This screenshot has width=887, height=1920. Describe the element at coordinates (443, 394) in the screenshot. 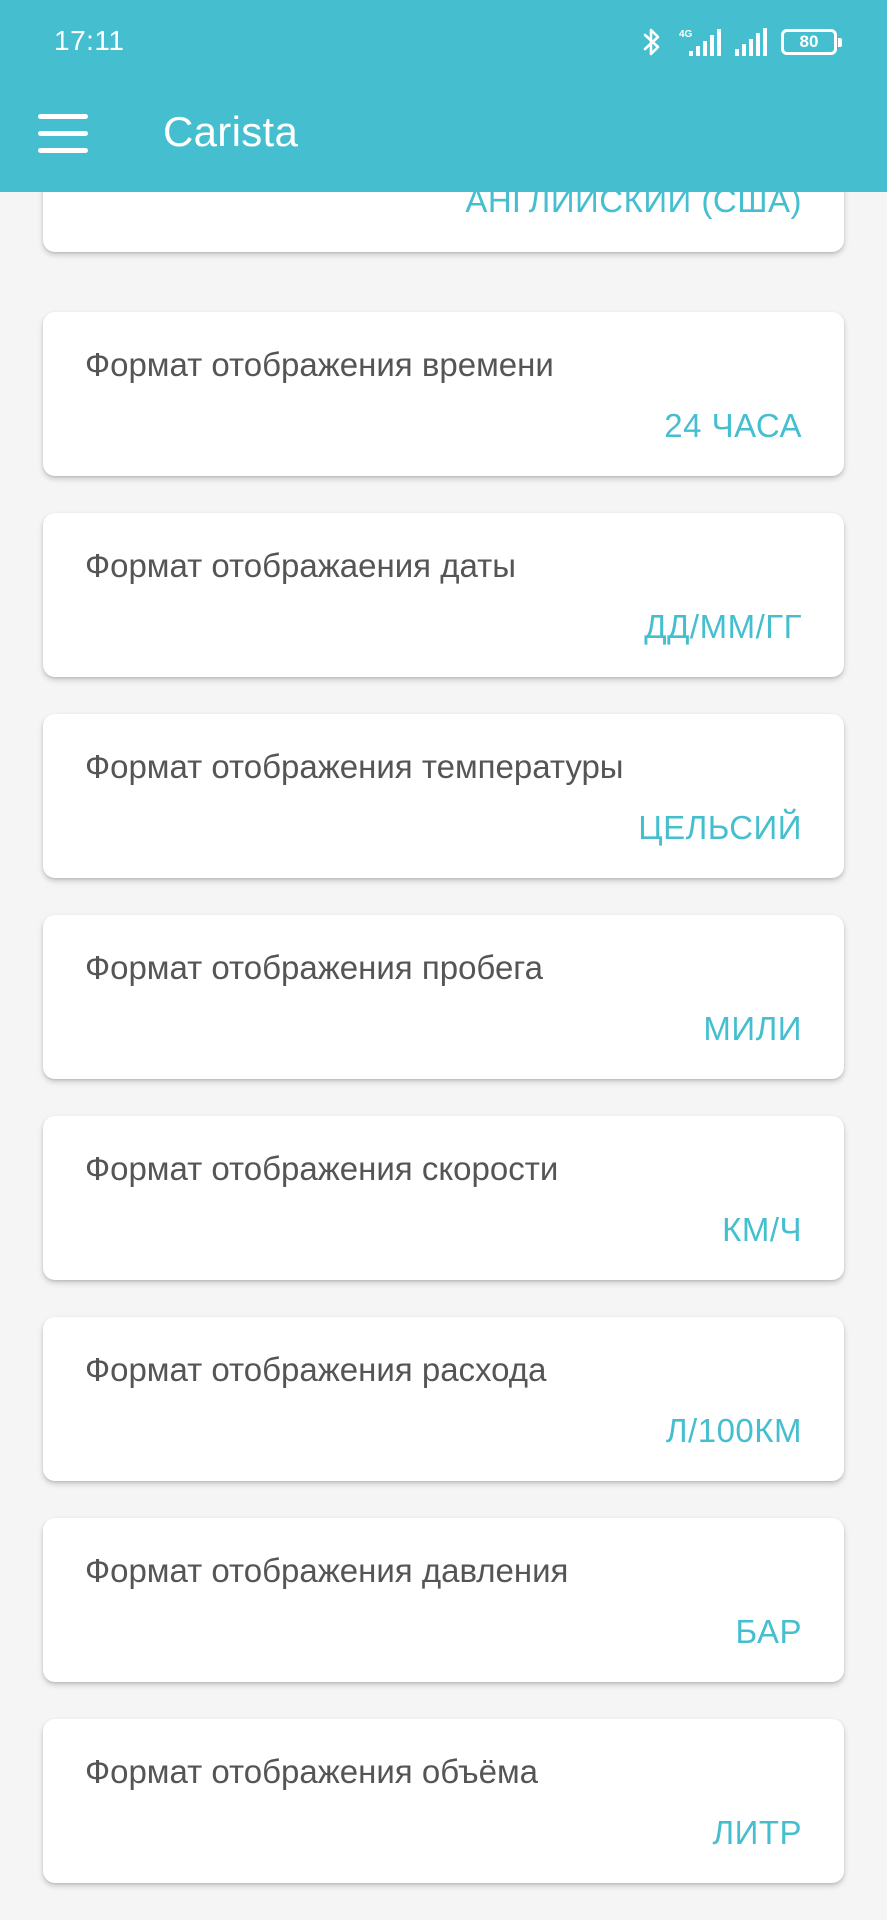

I see `setting-card-time-format: Формат отображения времени 24 ЧАСА` at that location.